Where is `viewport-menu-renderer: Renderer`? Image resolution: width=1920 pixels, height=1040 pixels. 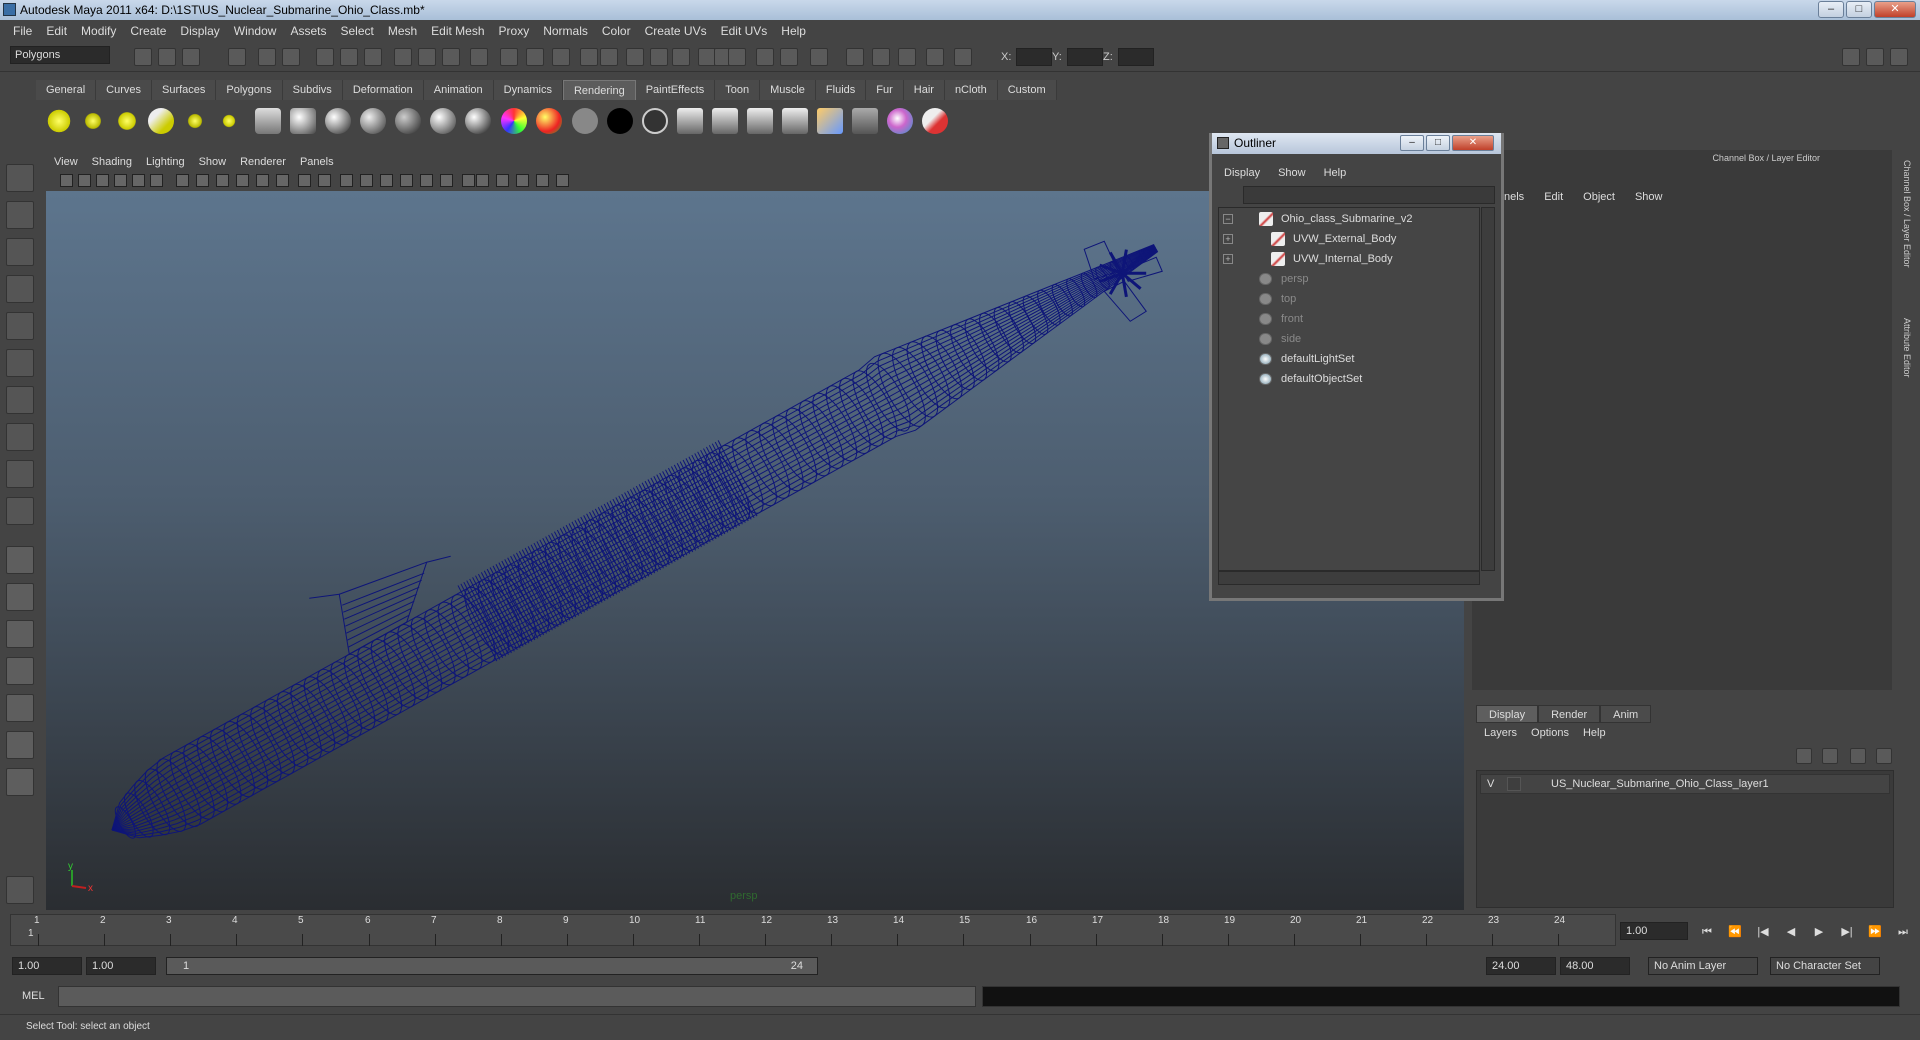
viewport-menu-renderer: Renderer is located at coordinates (263, 162).